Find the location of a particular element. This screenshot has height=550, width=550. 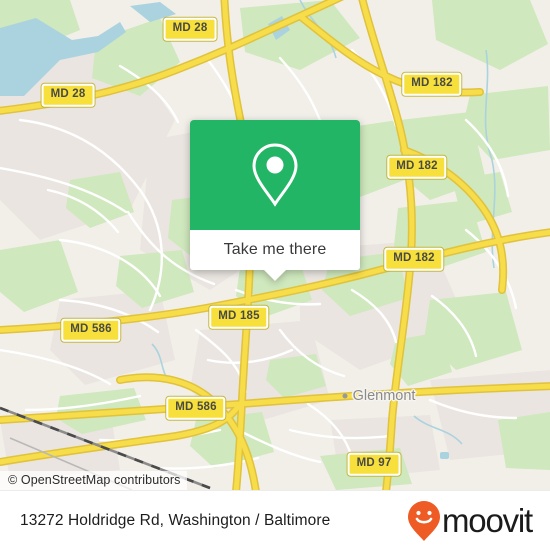

place-dot-glenmont is located at coordinates (345, 396).